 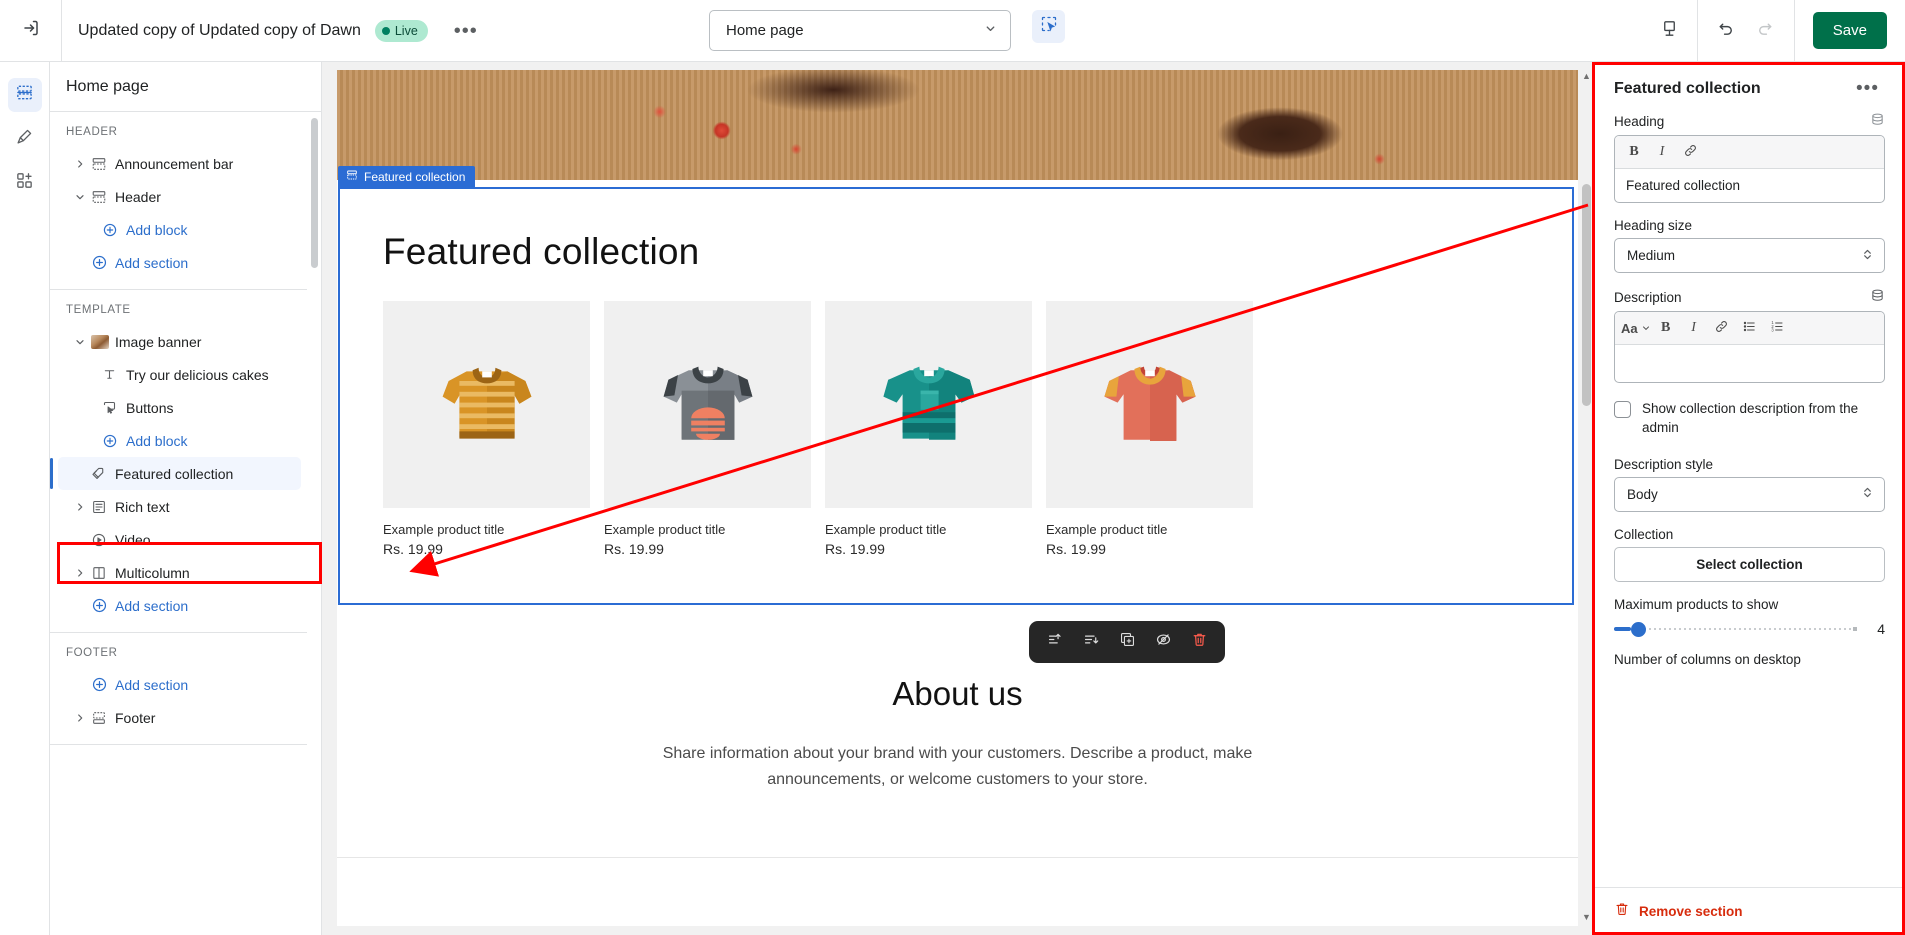 What do you see at coordinates (1867, 88) in the screenshot?
I see `panel-more-menu-button: •••` at bounding box center [1867, 88].